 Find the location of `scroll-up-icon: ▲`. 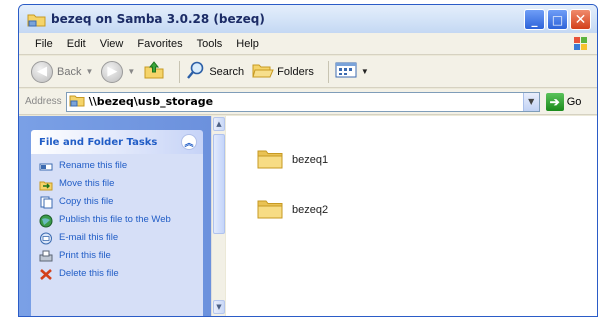

scroll-up-icon: ▲ is located at coordinates (219, 124).